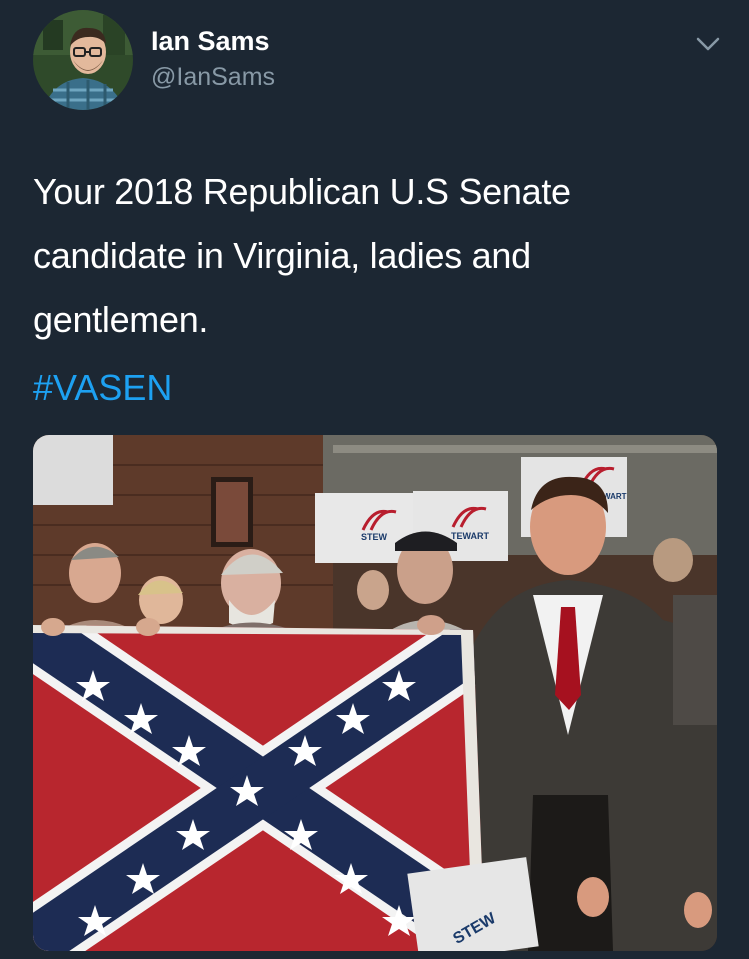 The height and width of the screenshot is (959, 749). What do you see at coordinates (470, 536) in the screenshot?
I see `sign-text: TEWART` at bounding box center [470, 536].